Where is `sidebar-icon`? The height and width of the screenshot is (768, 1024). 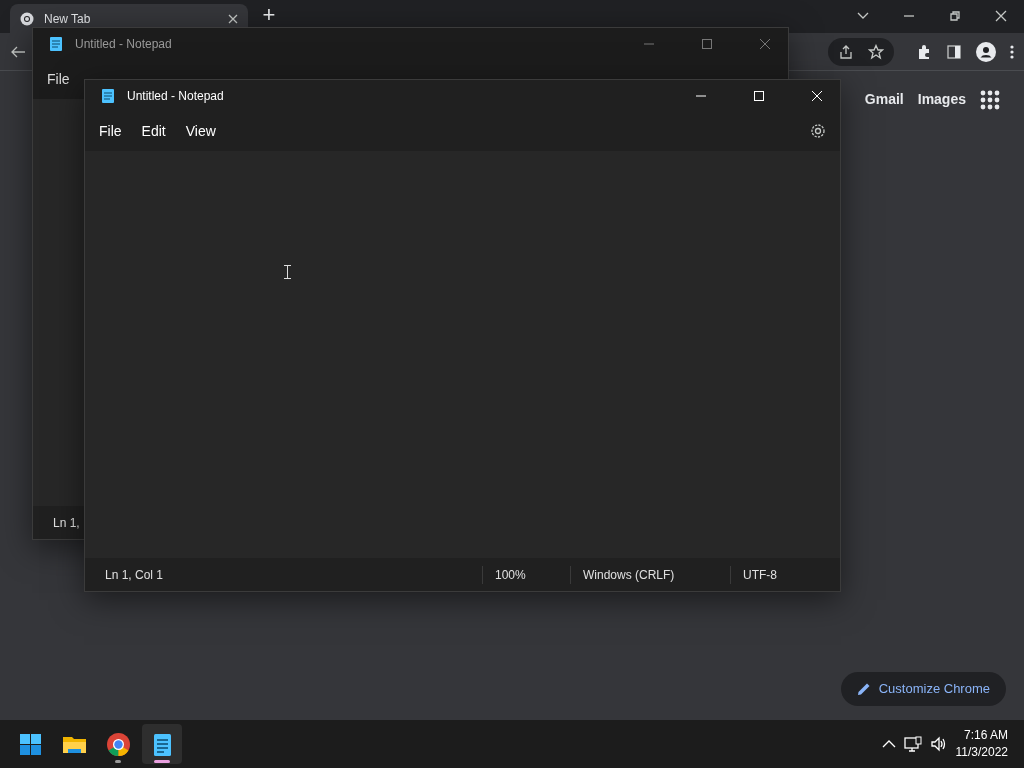 sidebar-icon is located at coordinates (954, 51).